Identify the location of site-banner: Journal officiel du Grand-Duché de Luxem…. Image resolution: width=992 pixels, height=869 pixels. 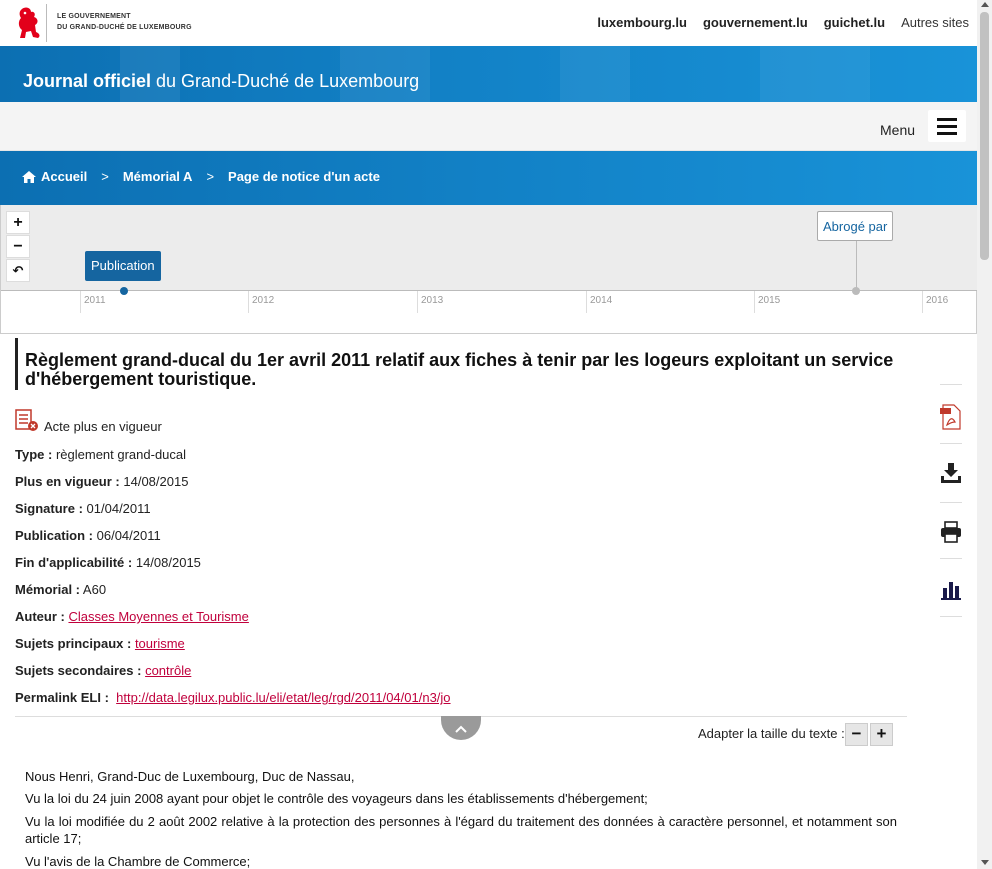
(488, 74).